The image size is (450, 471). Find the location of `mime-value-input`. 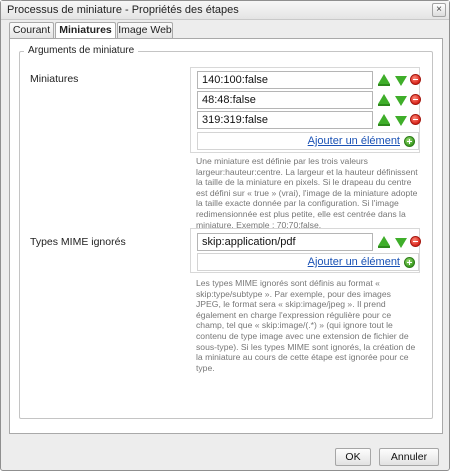

mime-value-input is located at coordinates (285, 242).